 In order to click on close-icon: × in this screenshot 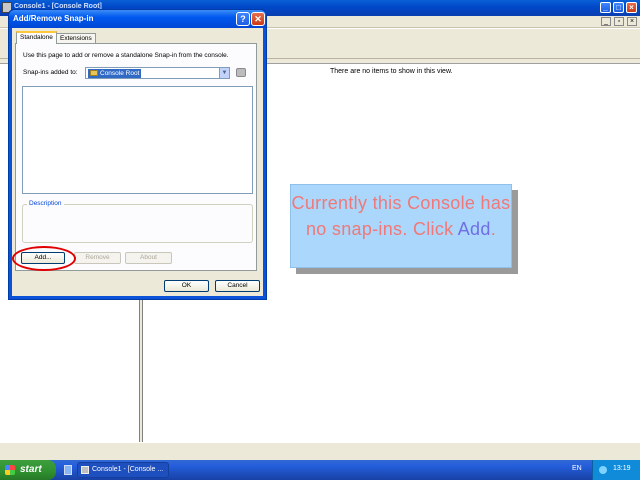, I will do `click(631, 7)`.